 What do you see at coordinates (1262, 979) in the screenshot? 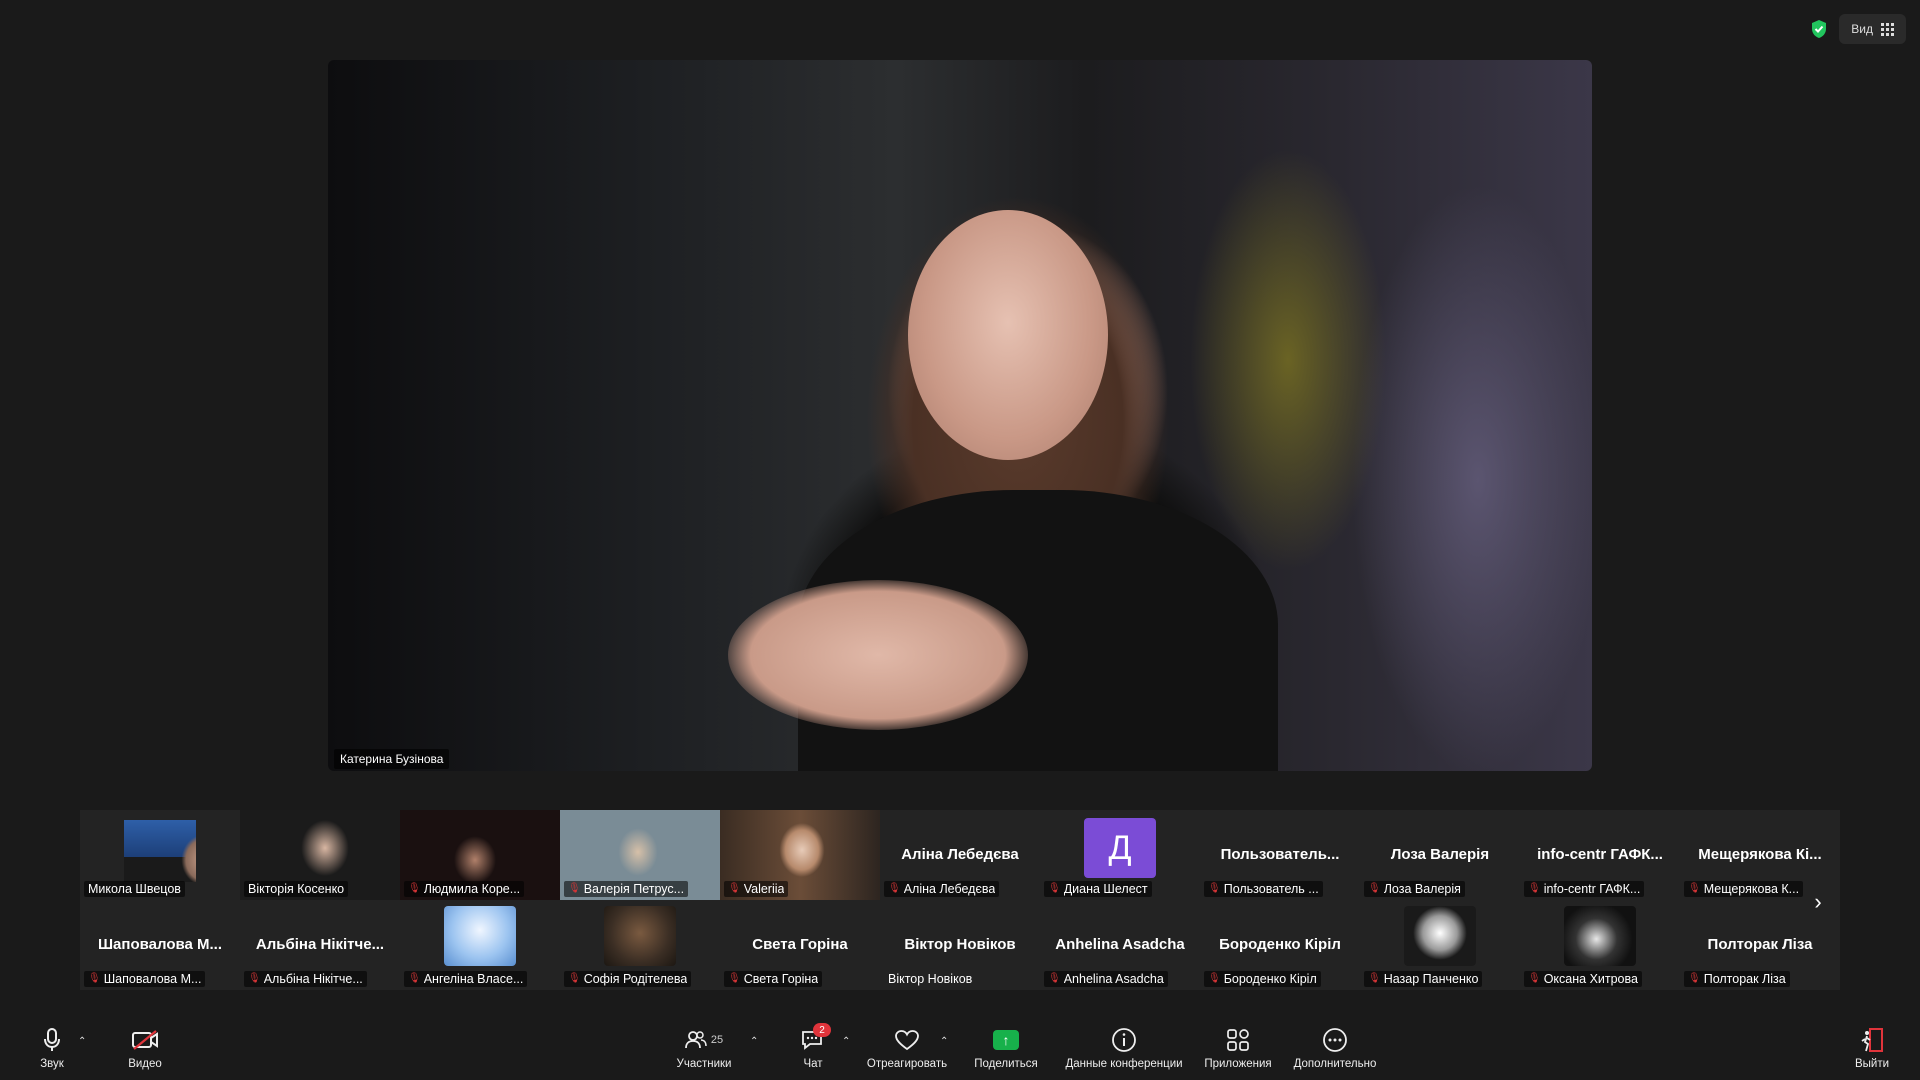
I see `participant-name-label: 🎙 Бороденко Кірiл` at bounding box center [1262, 979].